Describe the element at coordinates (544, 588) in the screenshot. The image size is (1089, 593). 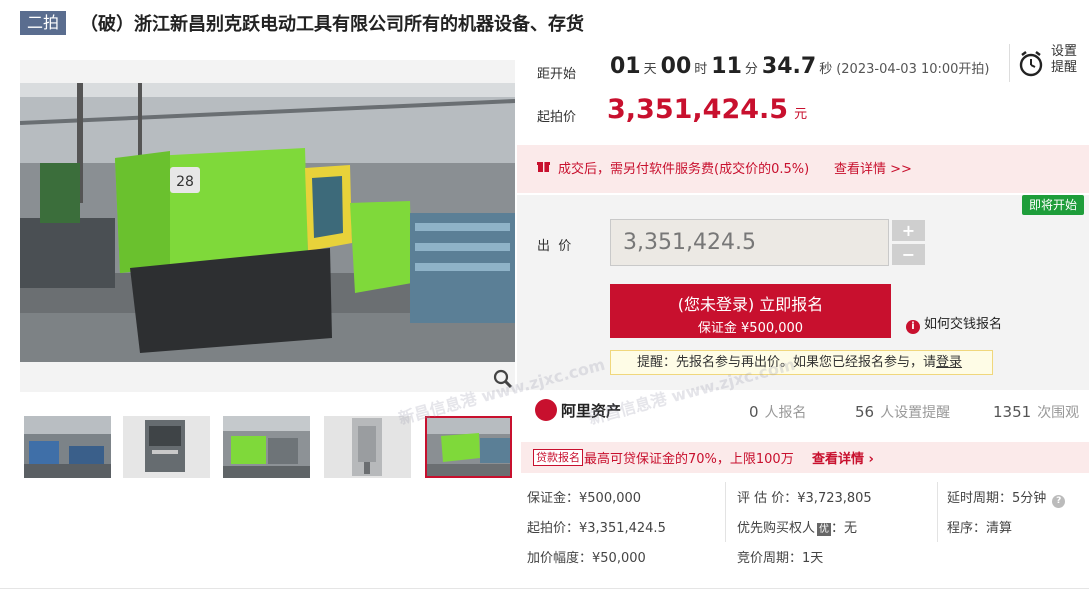
I see `bottom-divider` at that location.